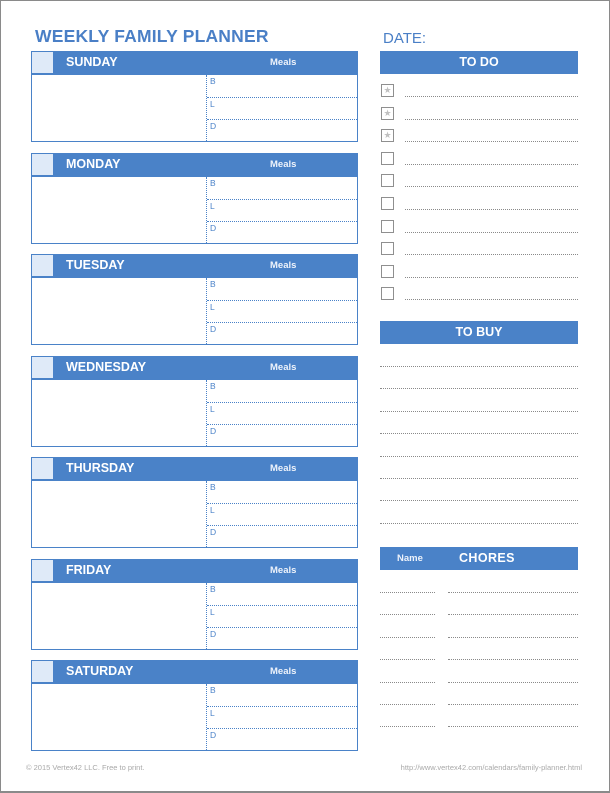 The width and height of the screenshot is (610, 793). I want to click on todo-header: TO DO, so click(479, 62).